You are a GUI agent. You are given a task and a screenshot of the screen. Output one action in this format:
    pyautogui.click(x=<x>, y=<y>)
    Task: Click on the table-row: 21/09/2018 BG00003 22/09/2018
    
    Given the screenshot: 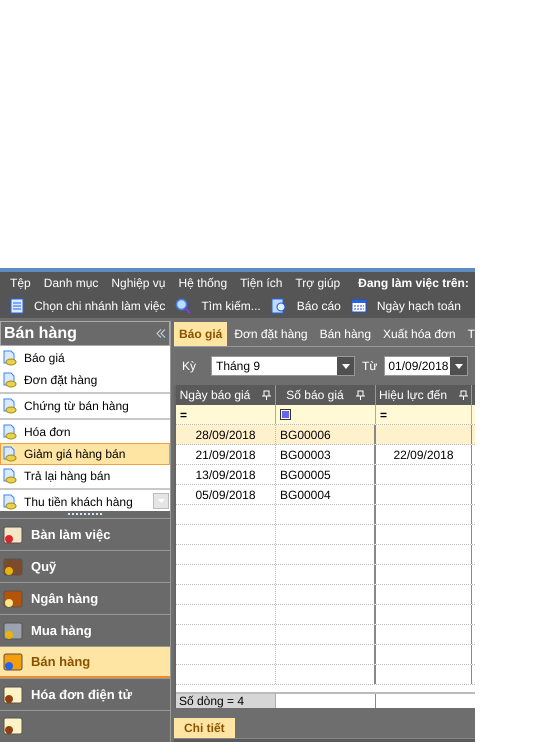 What is the action you would take?
    pyautogui.click(x=325, y=455)
    